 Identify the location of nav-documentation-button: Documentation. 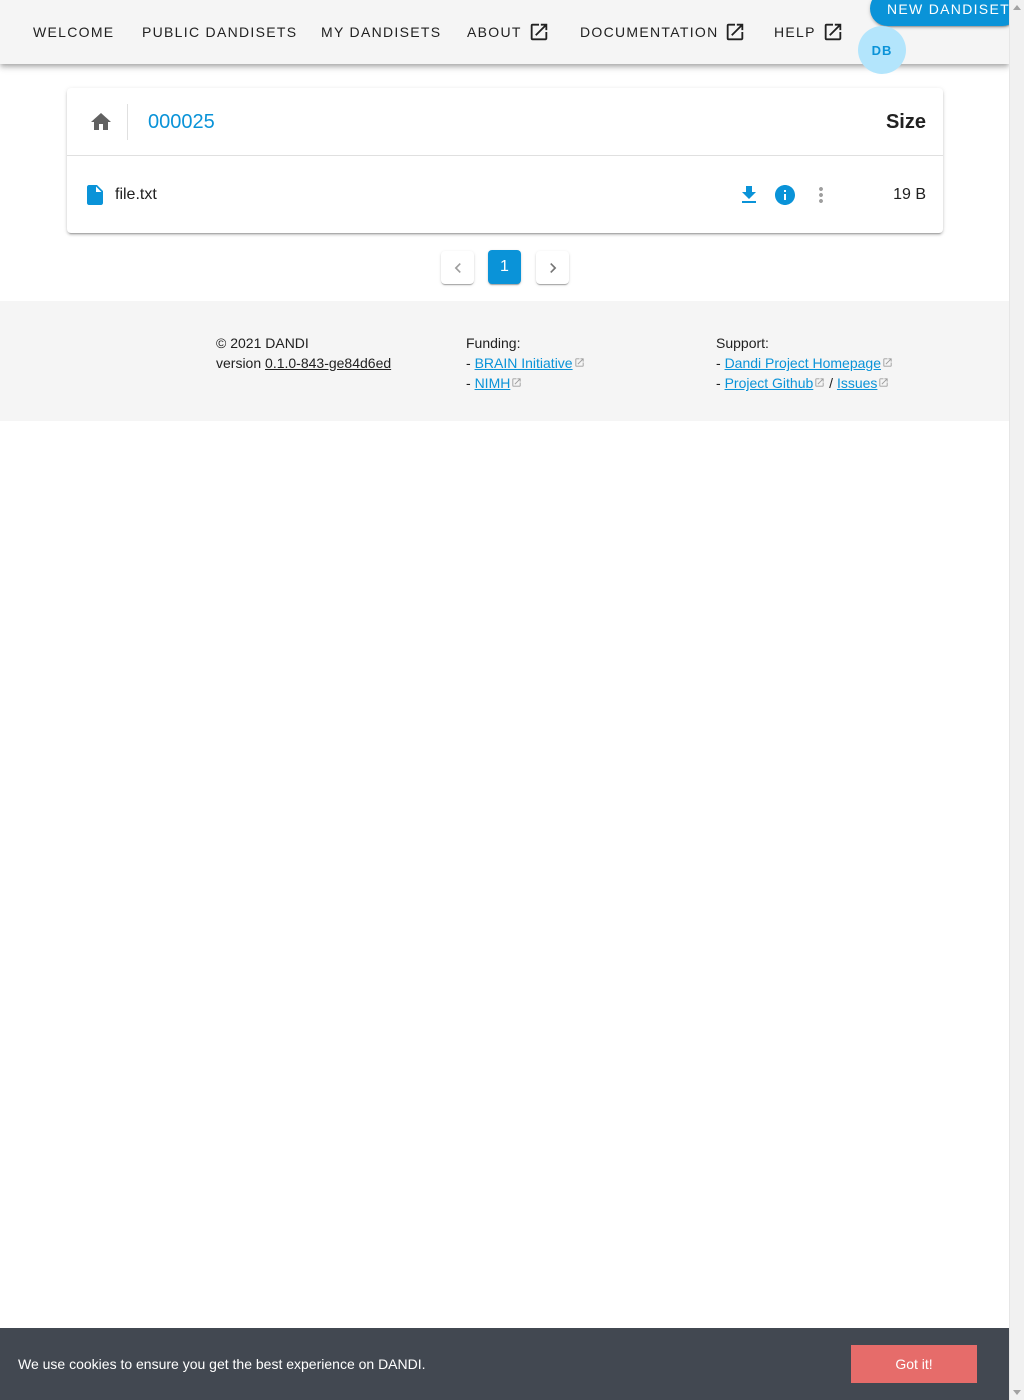
(663, 32).